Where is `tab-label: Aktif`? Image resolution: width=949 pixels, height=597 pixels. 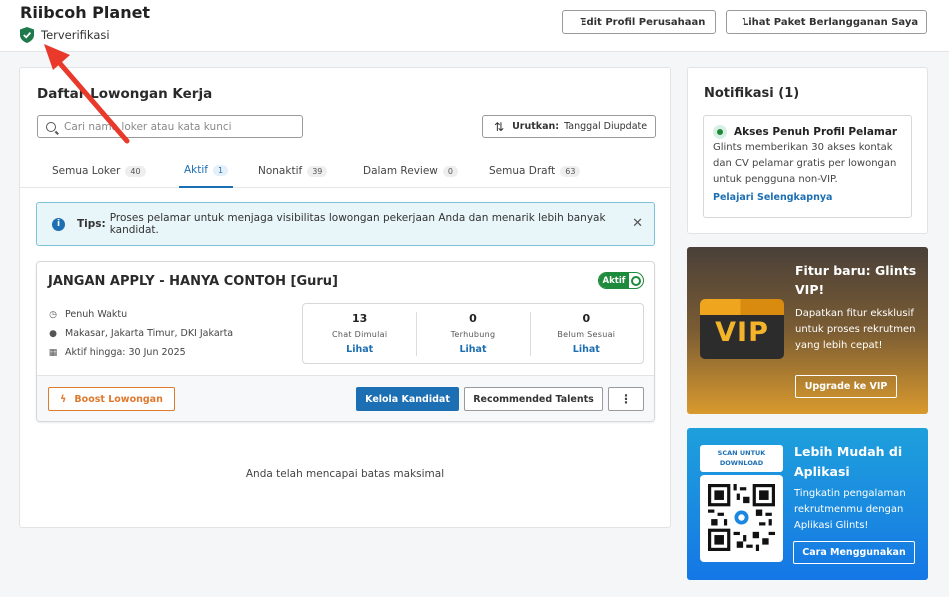 tab-label: Aktif is located at coordinates (195, 170).